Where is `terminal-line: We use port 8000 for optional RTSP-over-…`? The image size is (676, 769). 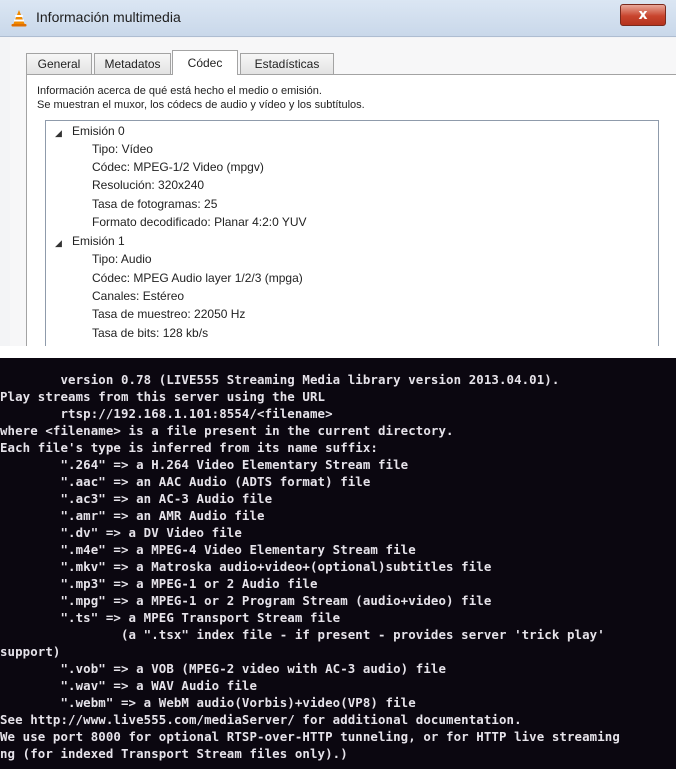
terminal-line: We use port 8000 for optional RTSP-over-… is located at coordinates (310, 736).